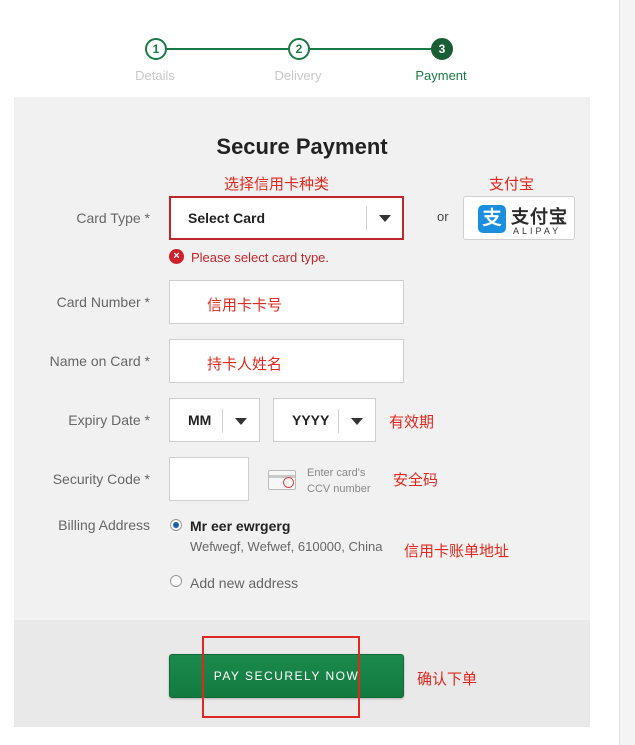 This screenshot has width=635, height=745. I want to click on card-type-select: Select Card, so click(286, 218).